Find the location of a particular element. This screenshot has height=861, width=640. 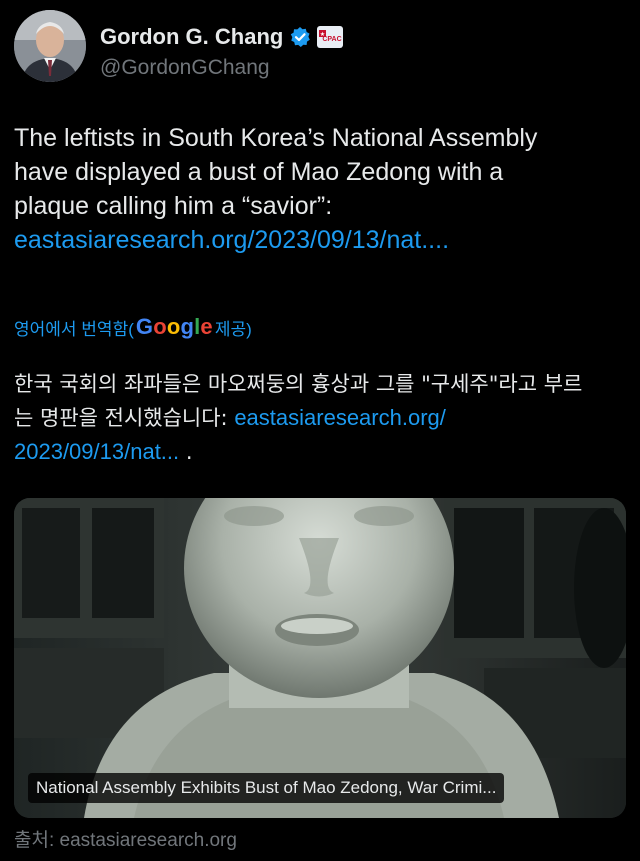

badge-label: CPAC is located at coordinates (332, 39).